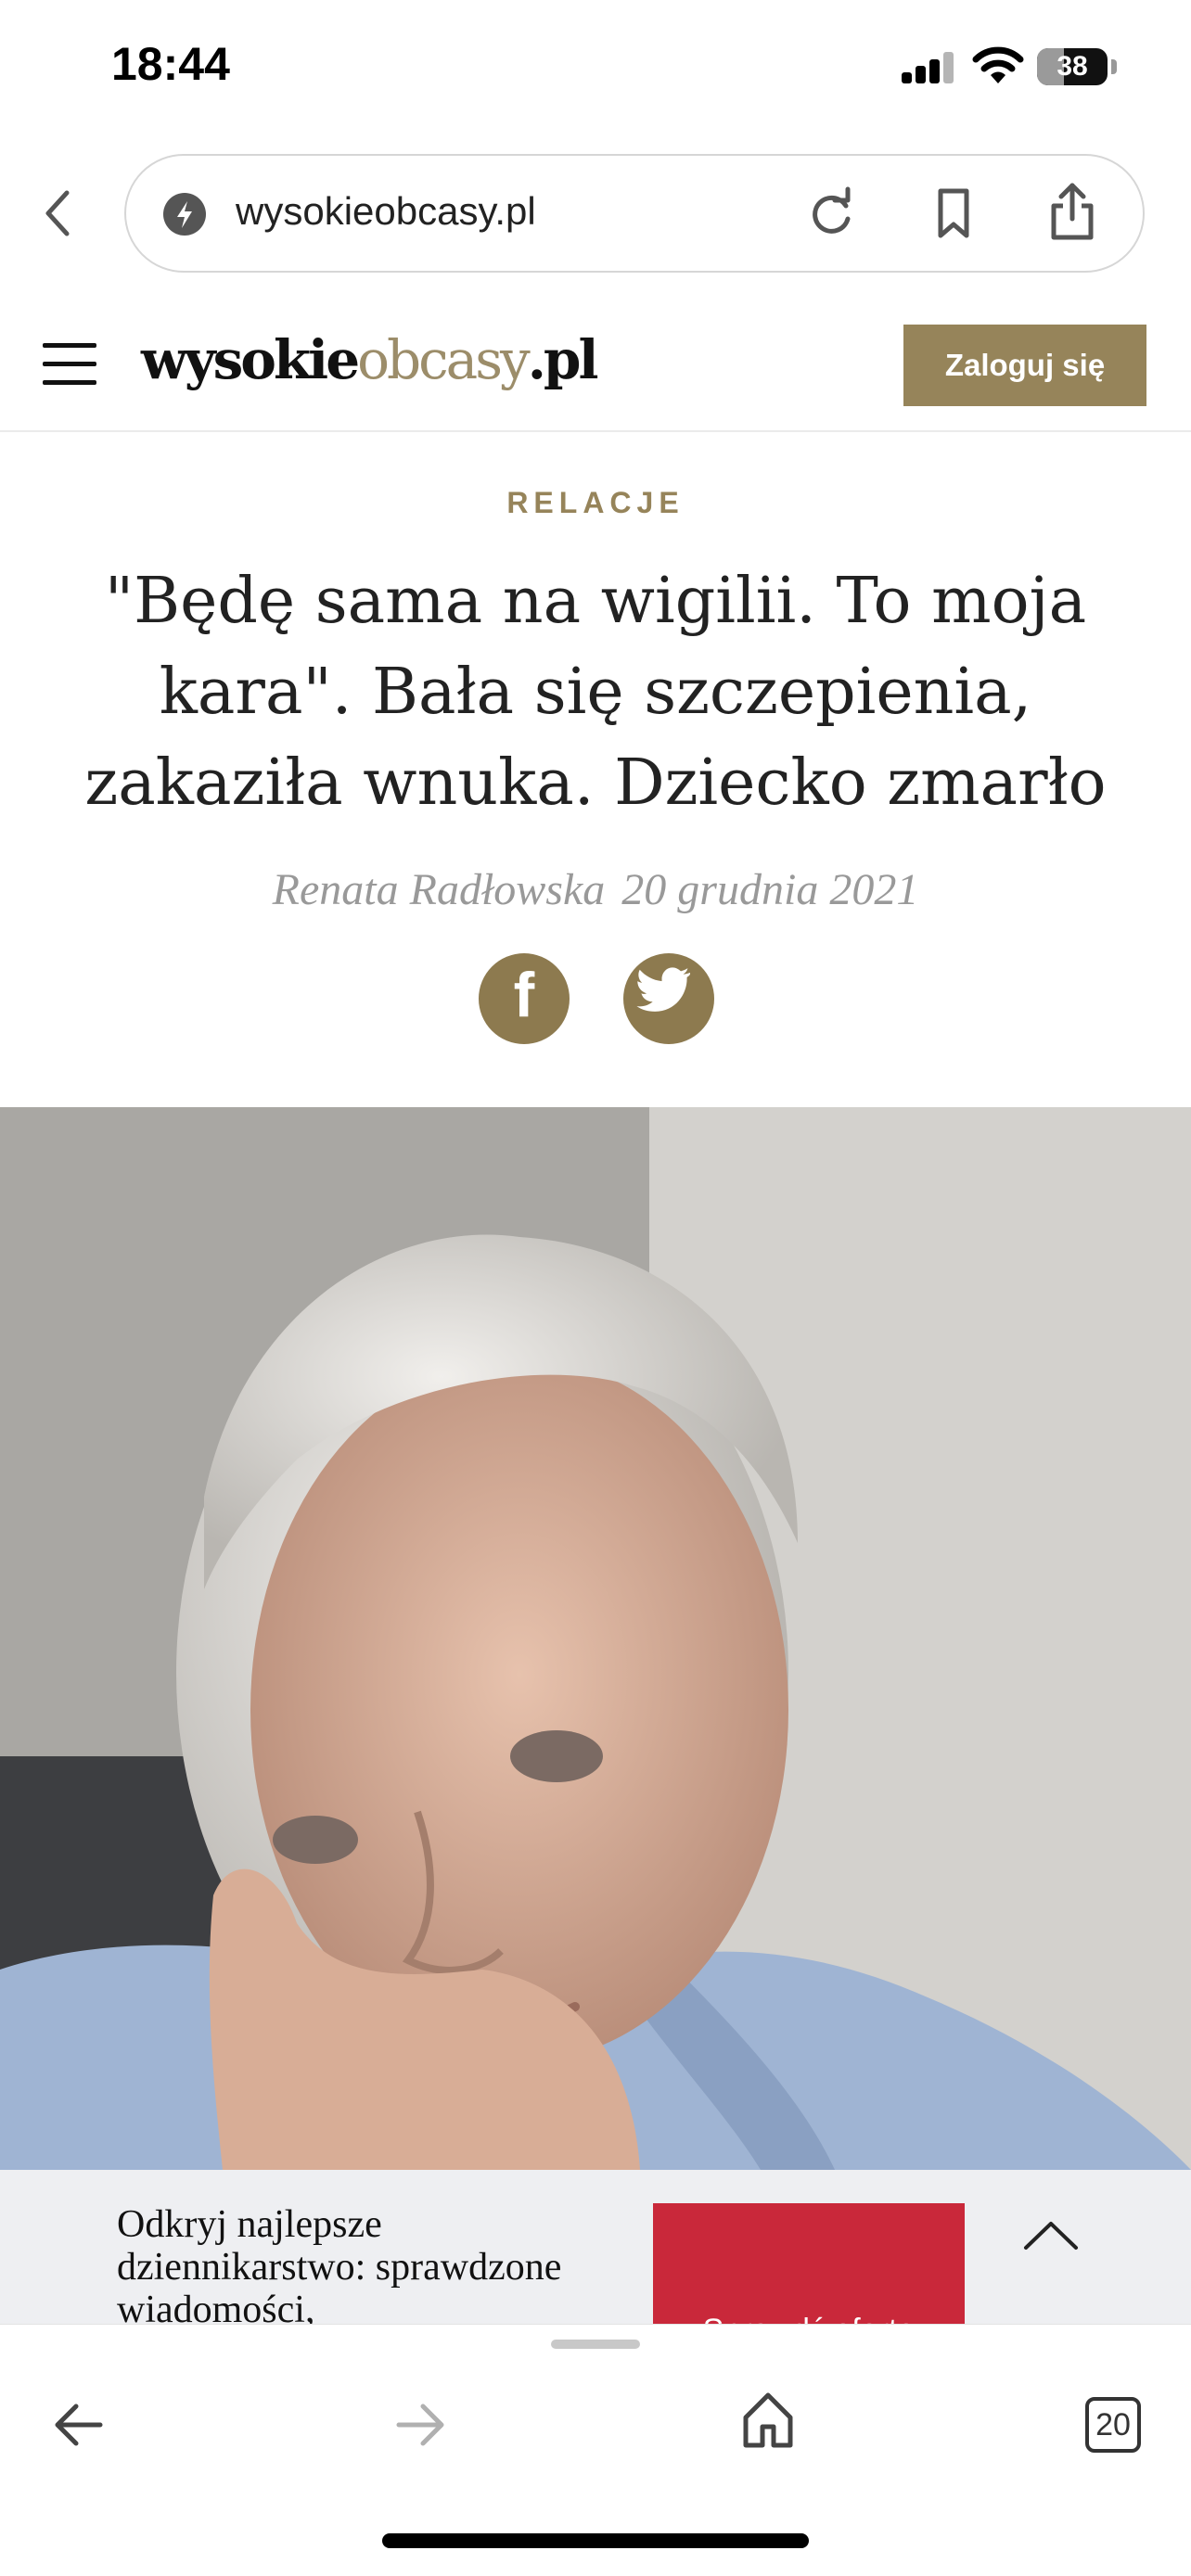 This screenshot has width=1191, height=2576. What do you see at coordinates (78, 2425) in the screenshot?
I see `back-arrow-icon` at bounding box center [78, 2425].